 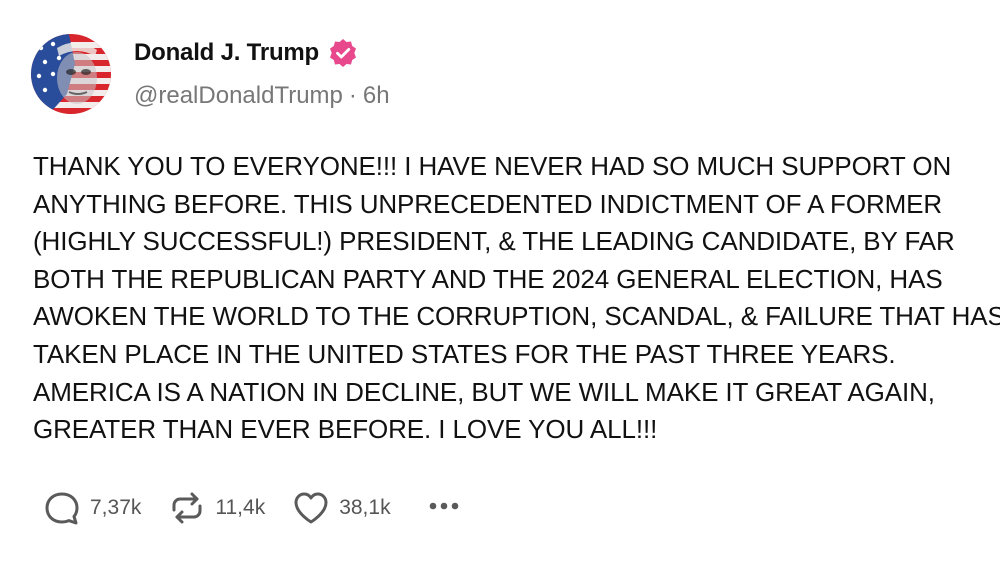 I want to click on author-display-name: Donald J. Trump, so click(x=226, y=53).